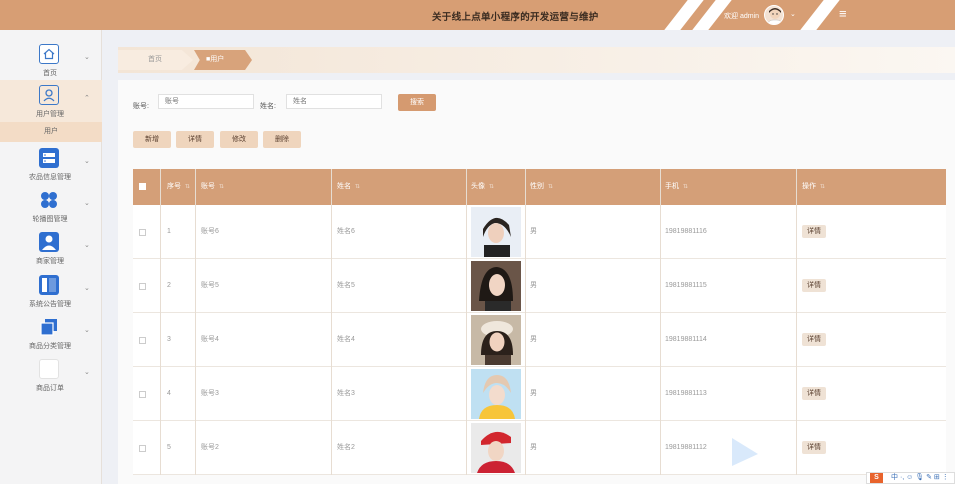  I want to click on sidebar-item-user-management: 用户管理 ⌃, so click(51, 101).